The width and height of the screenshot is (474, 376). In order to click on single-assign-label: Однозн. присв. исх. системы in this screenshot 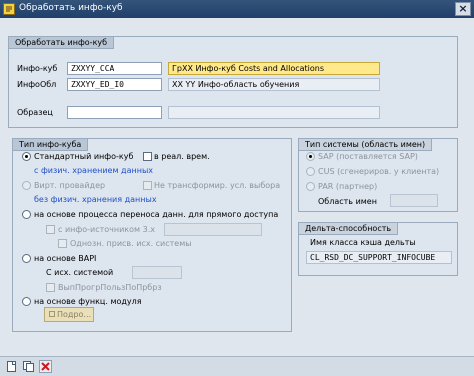, I will do `click(131, 243)`.